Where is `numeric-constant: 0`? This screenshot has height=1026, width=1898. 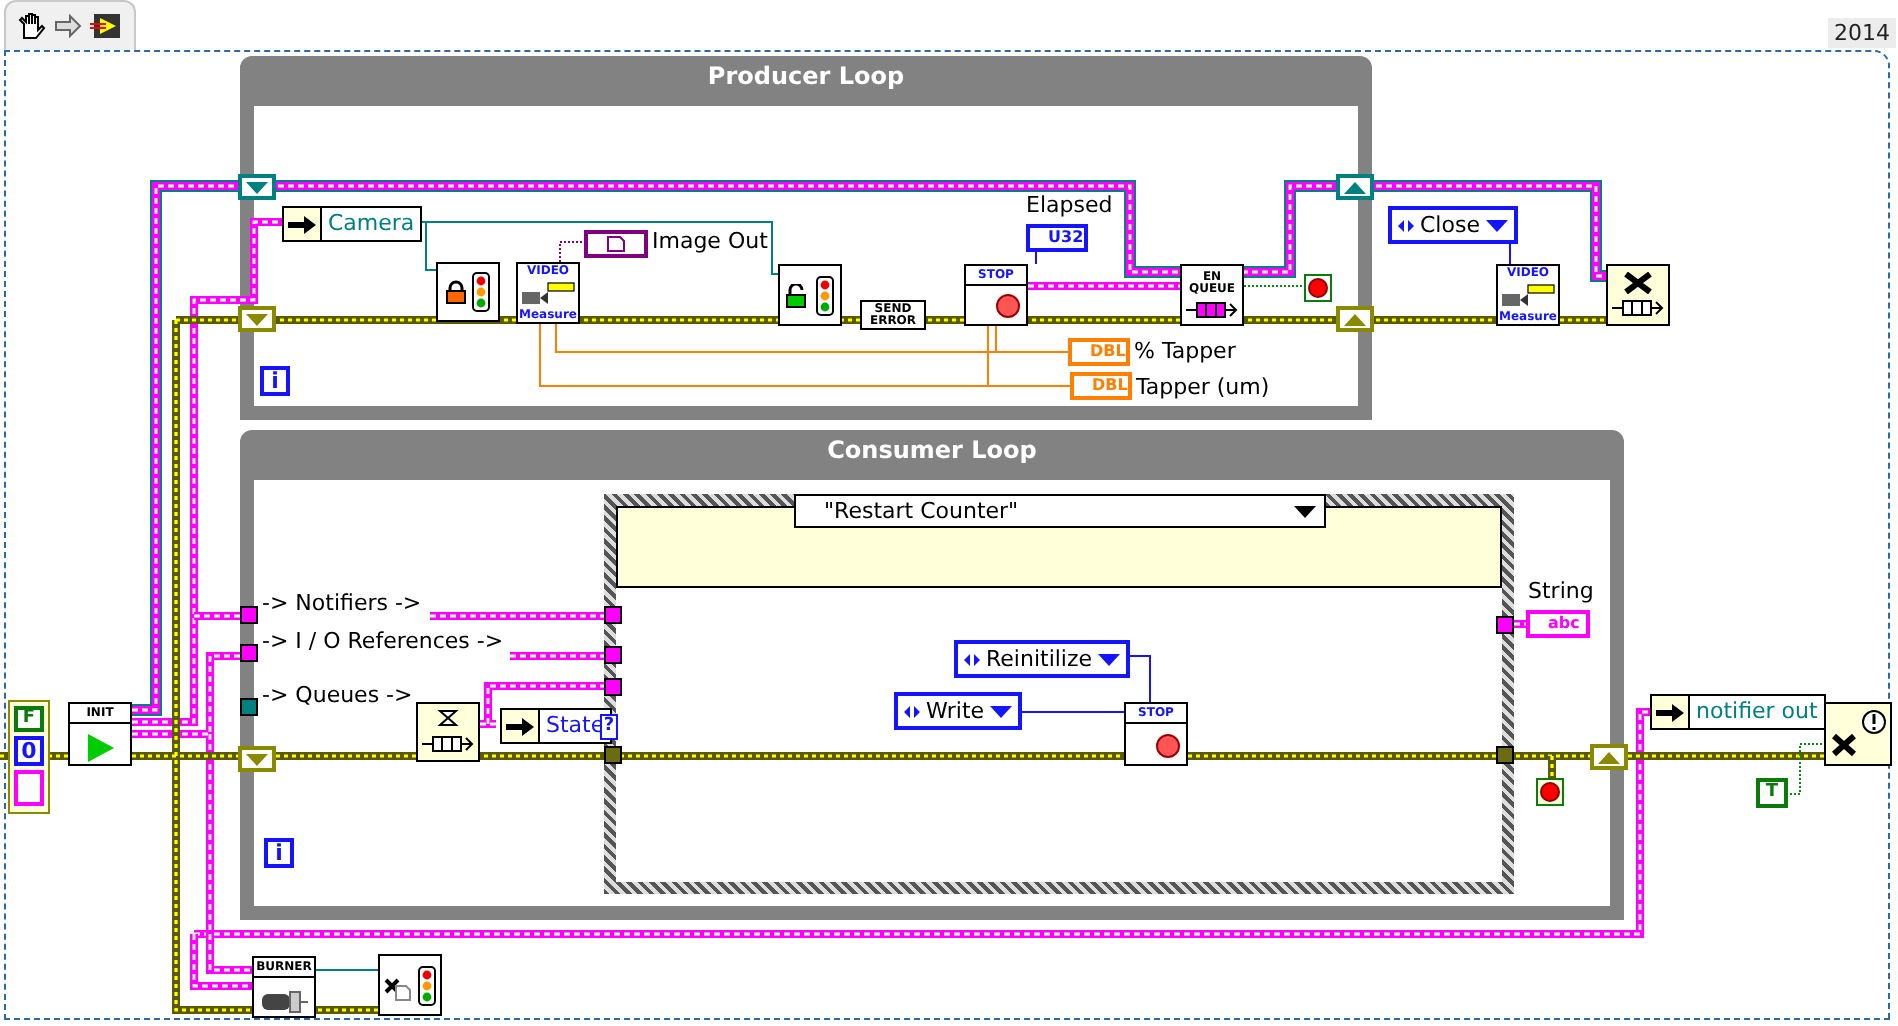
numeric-constant: 0 is located at coordinates (29, 751).